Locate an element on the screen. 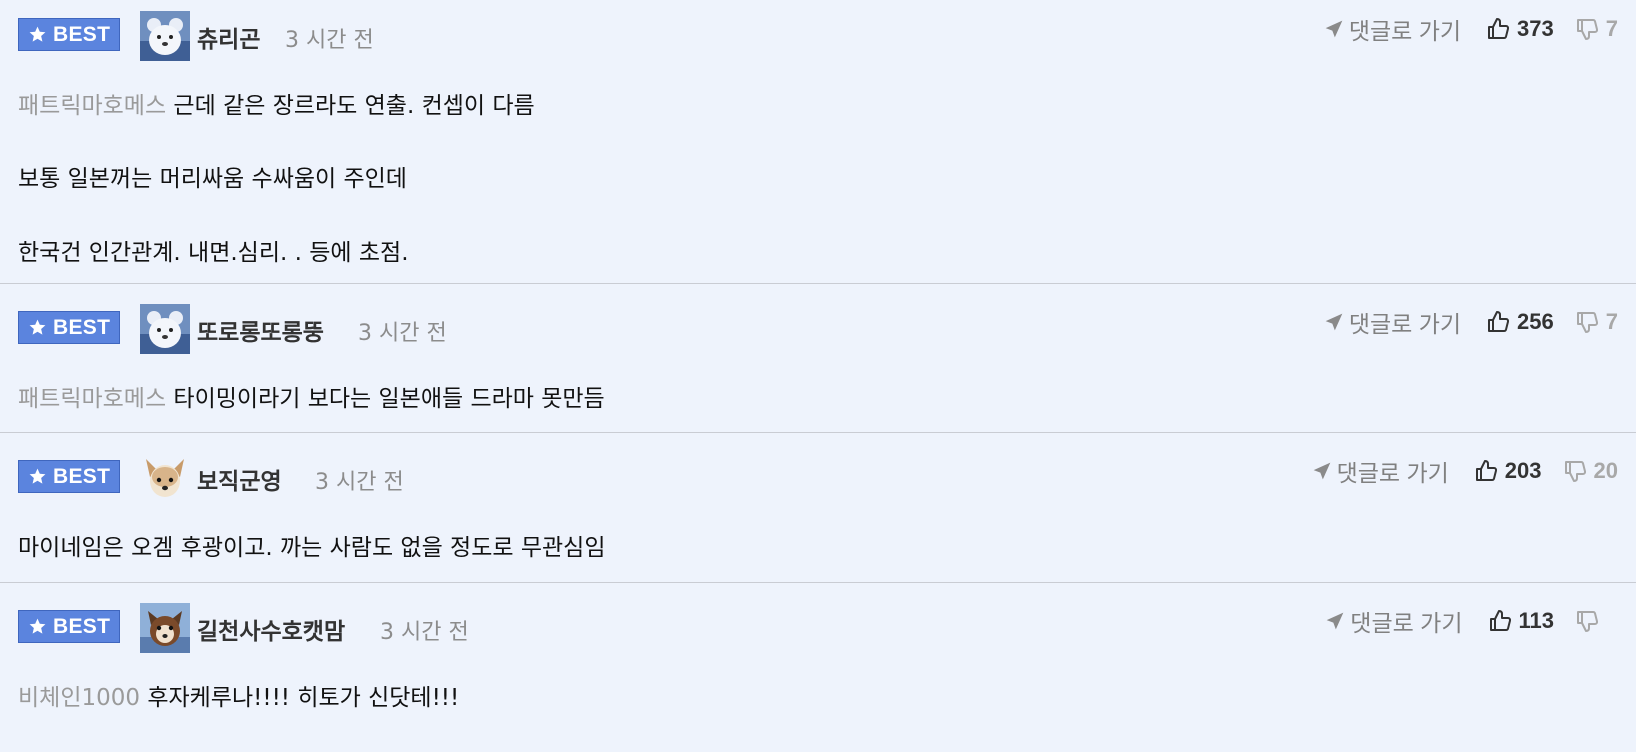 The image size is (1636, 752). comment-line: 패트릭마호메스 타이밍이라기 보다는 일본애들 드라마 못만듬 is located at coordinates (311, 396).